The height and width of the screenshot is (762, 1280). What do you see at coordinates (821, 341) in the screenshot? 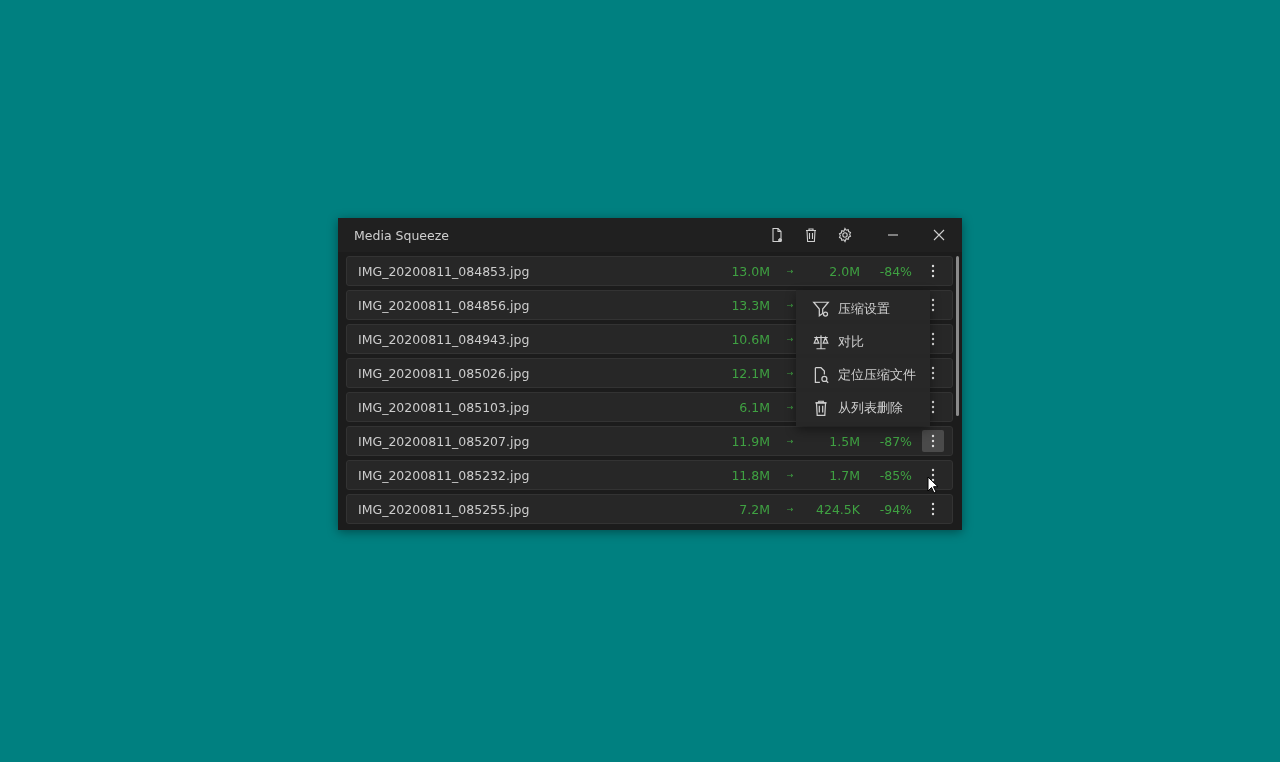
I see `scale-icon` at bounding box center [821, 341].